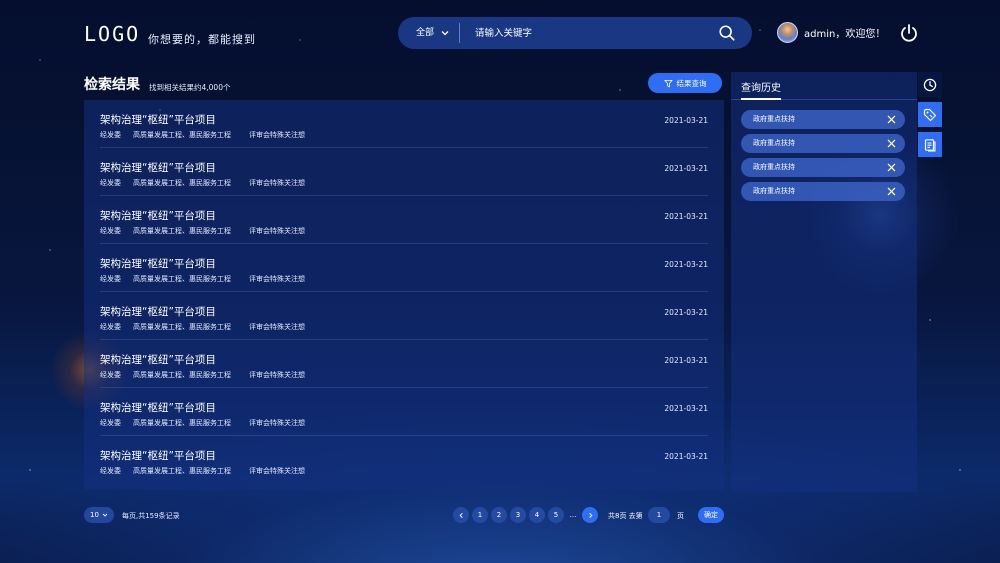 The image size is (1000, 563). Describe the element at coordinates (202, 39) in the screenshot. I see `slogan: 你想要的，都能搜到` at that location.